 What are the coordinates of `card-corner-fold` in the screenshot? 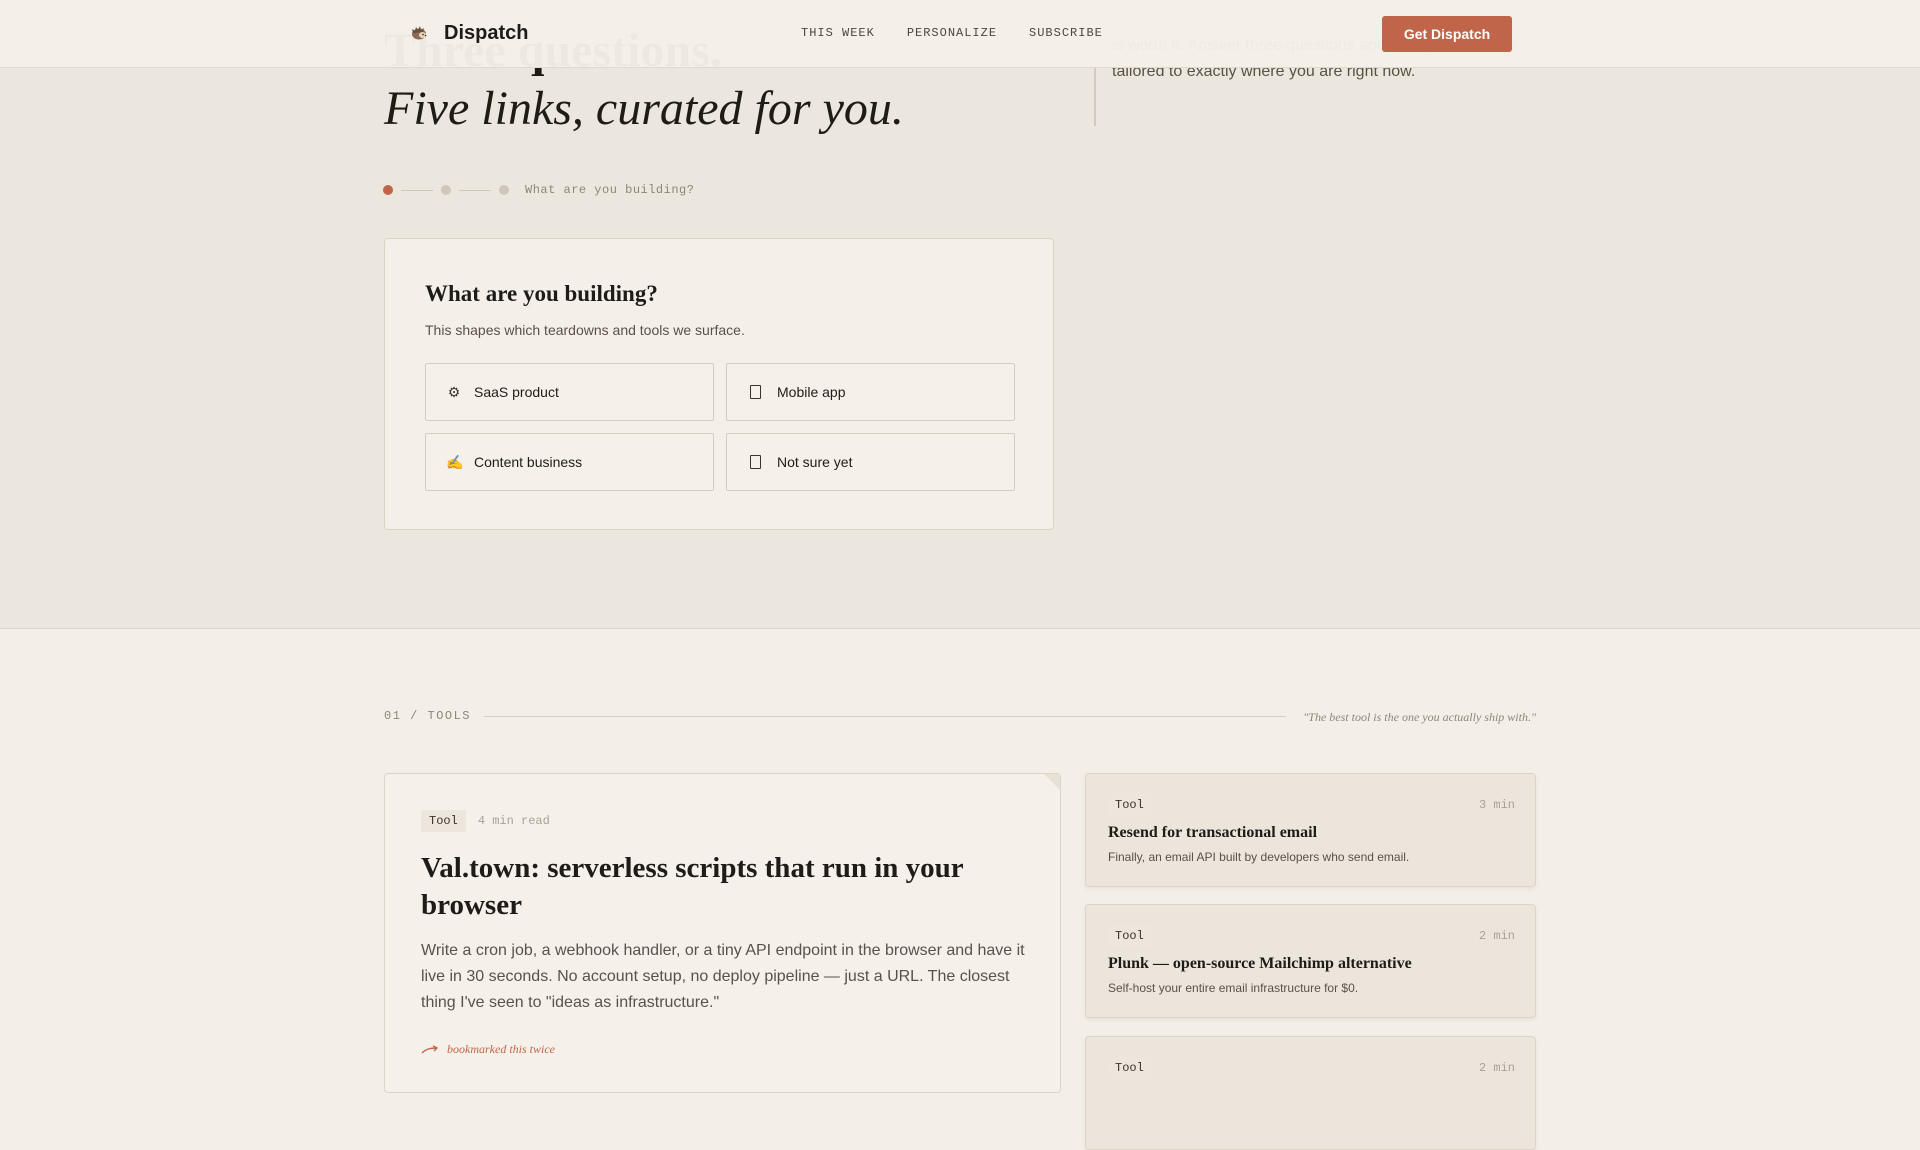 It's located at (1052, 782).